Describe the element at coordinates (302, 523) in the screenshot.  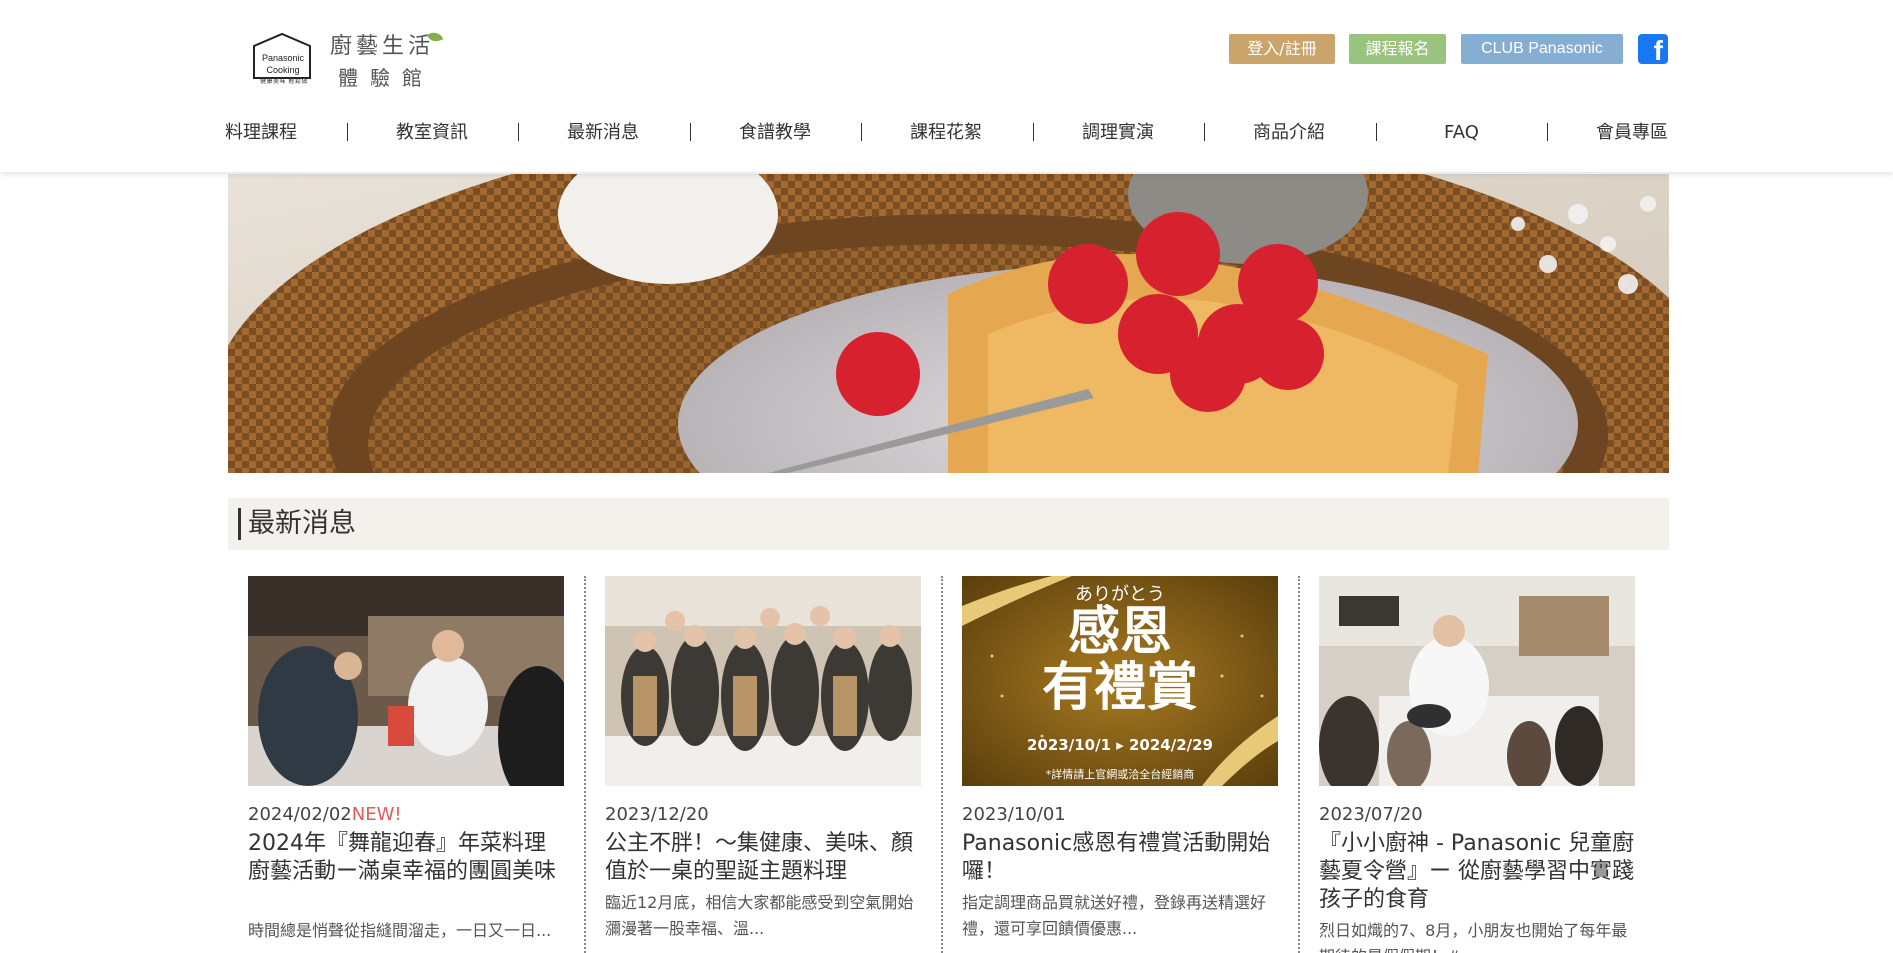
I see `news-section-title: 最新消息` at that location.